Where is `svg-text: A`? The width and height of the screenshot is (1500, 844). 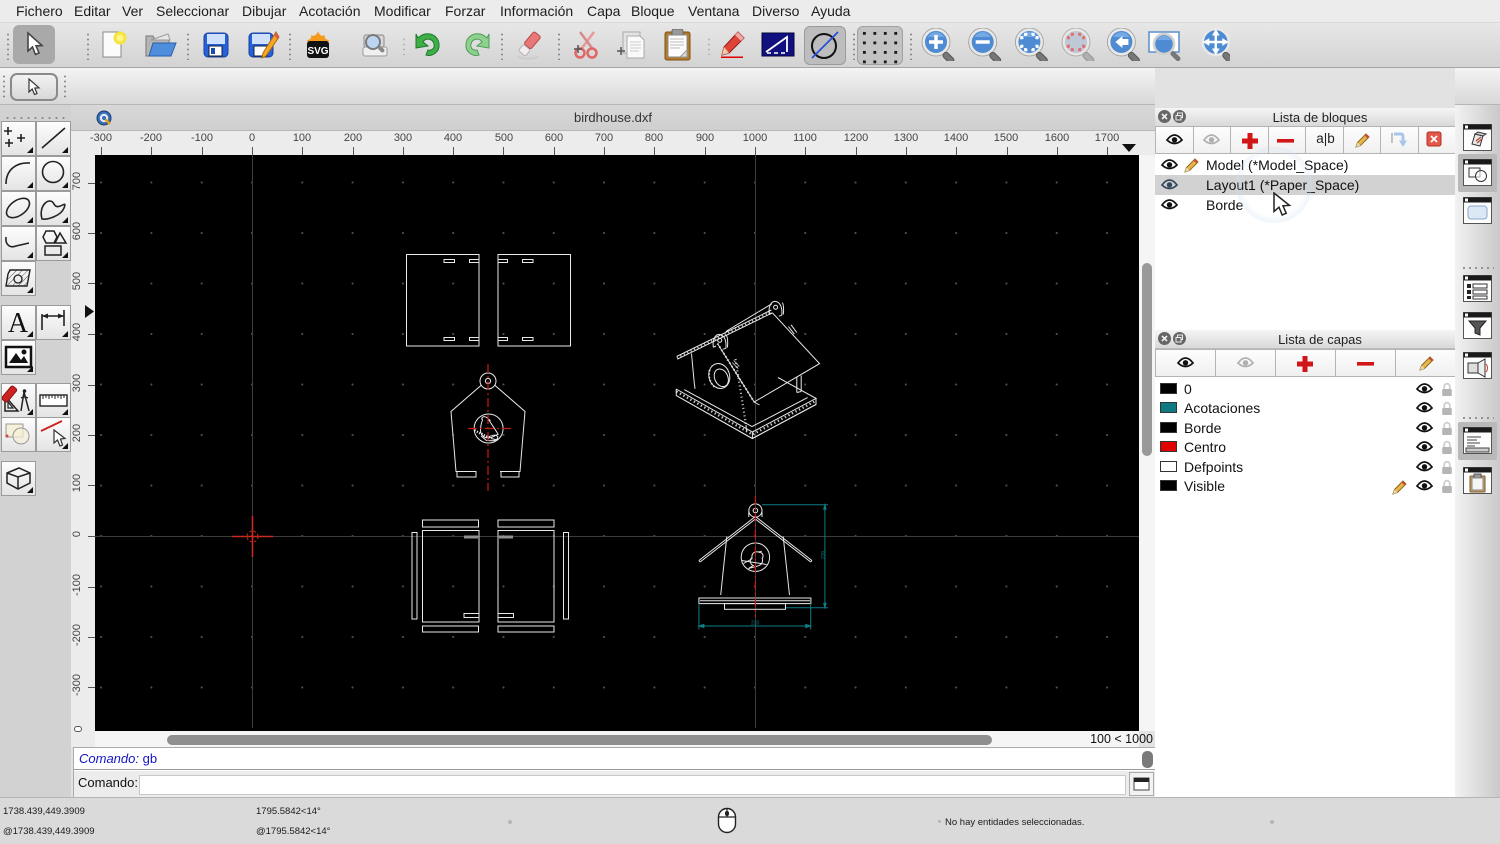 svg-text: A is located at coordinates (18, 323).